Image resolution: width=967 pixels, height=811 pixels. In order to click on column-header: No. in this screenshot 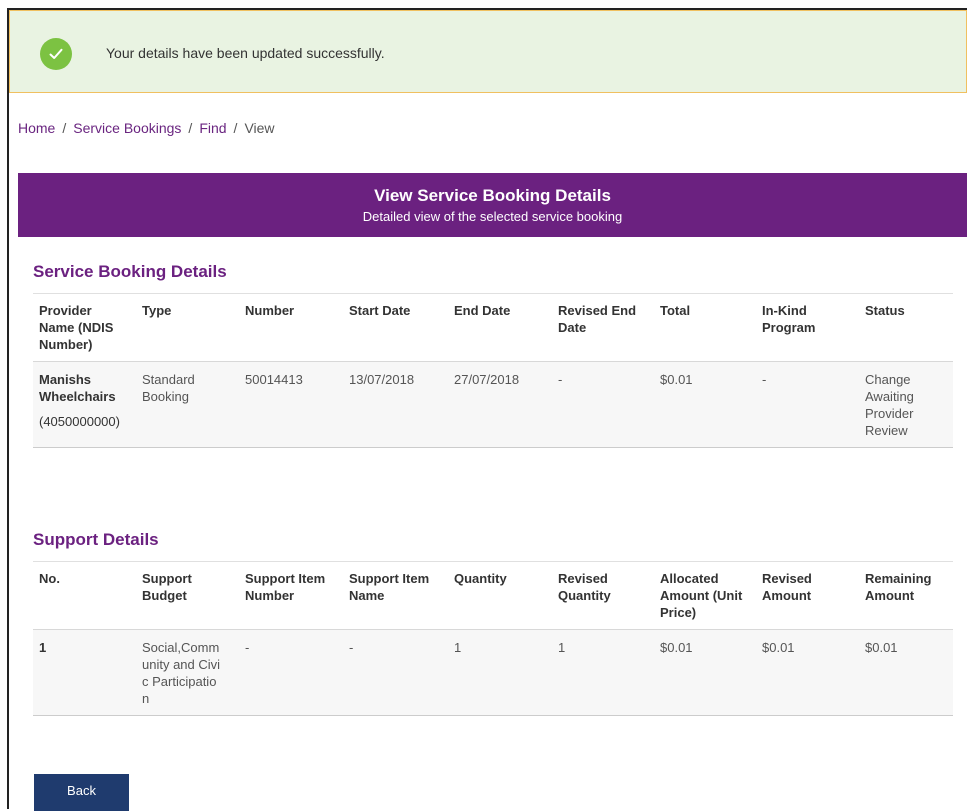, I will do `click(84, 595)`.